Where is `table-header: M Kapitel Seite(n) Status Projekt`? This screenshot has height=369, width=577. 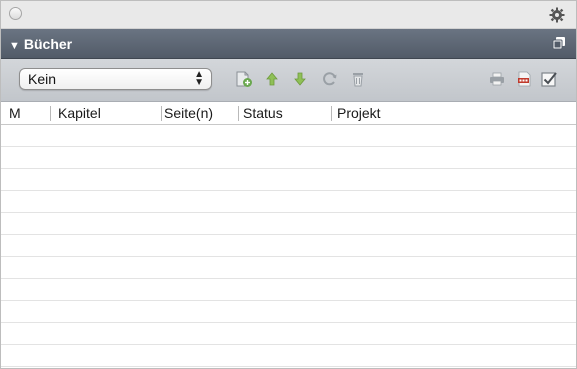
table-header: M Kapitel Seite(n) Status Projekt is located at coordinates (288, 113).